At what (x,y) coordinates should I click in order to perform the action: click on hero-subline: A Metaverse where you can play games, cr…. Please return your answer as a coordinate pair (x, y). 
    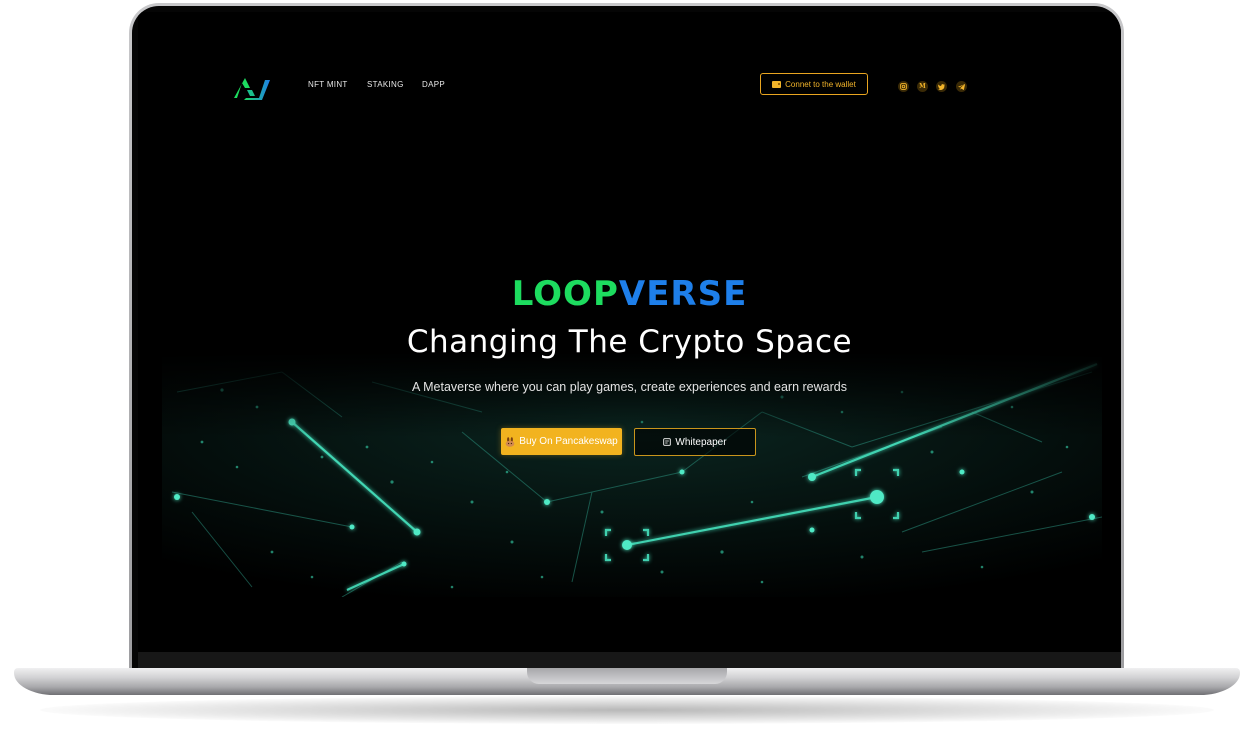
    Looking at the image, I should click on (629, 387).